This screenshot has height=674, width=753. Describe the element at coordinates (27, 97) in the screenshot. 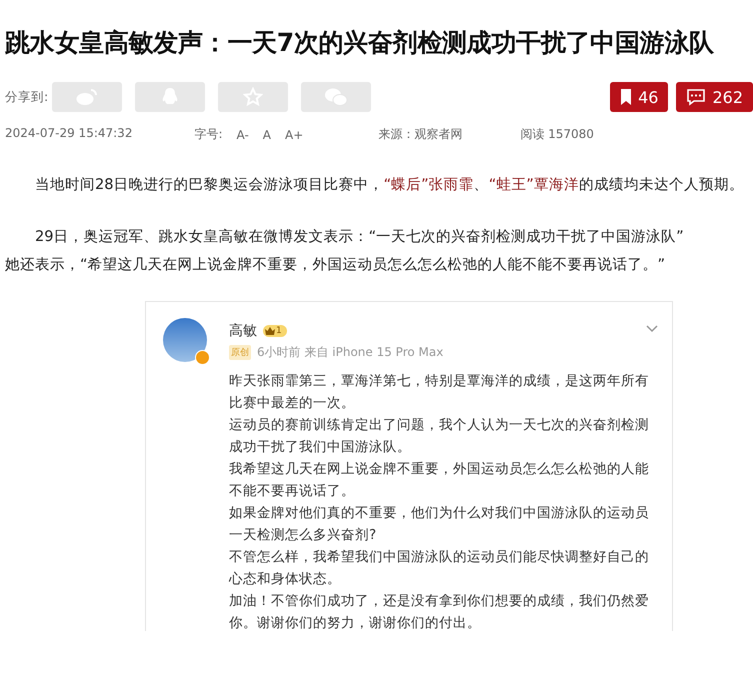

I see `share-label: 分享到:` at that location.